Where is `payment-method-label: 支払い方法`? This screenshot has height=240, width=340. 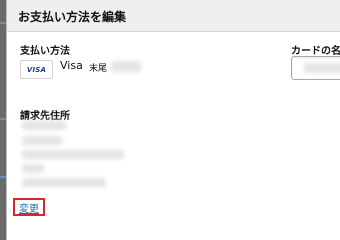 payment-method-label: 支払い方法 is located at coordinates (45, 51).